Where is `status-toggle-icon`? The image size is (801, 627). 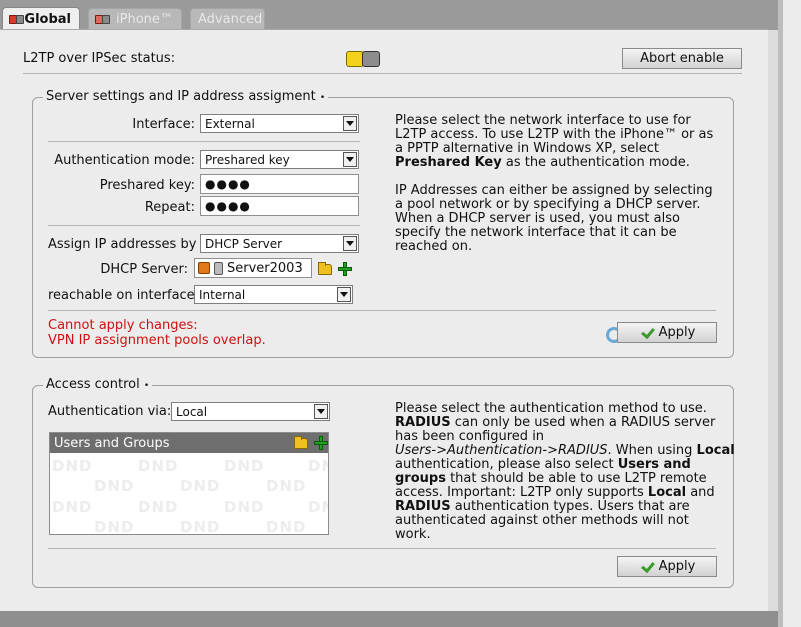
status-toggle-icon is located at coordinates (363, 59).